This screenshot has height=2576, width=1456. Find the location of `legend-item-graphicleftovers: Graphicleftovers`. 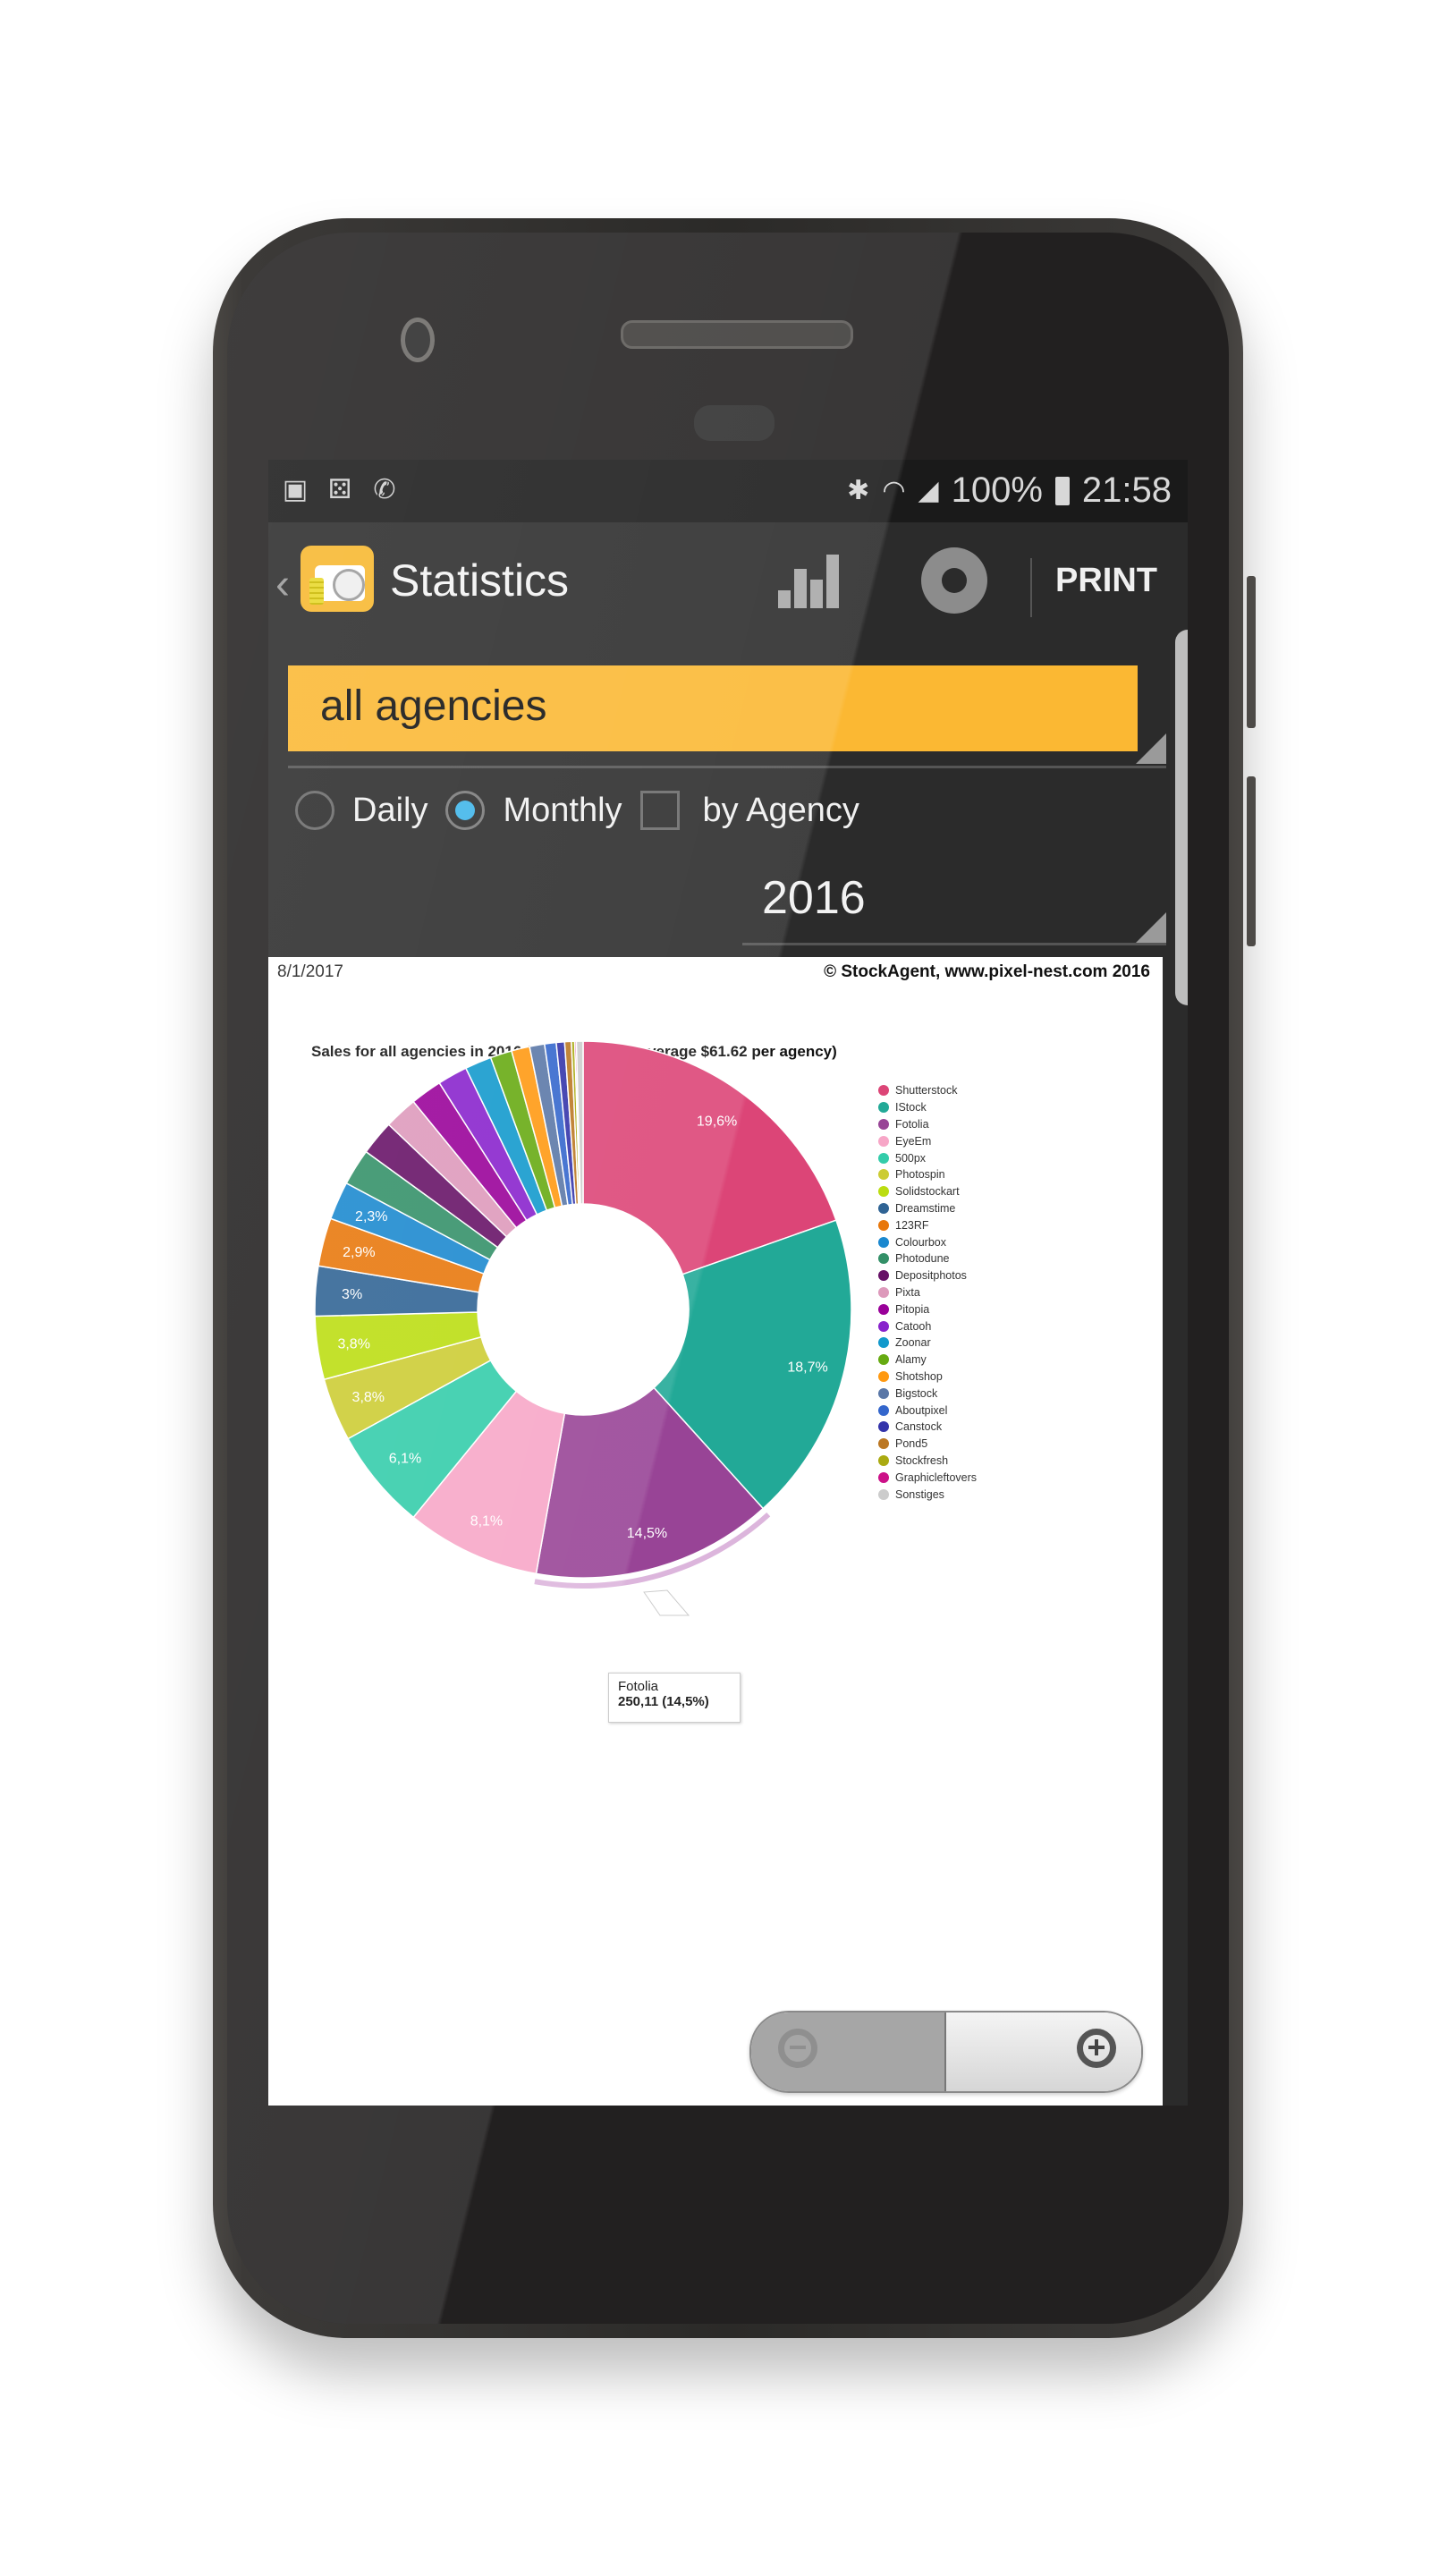

legend-item-graphicleftovers: Graphicleftovers is located at coordinates (927, 1477).